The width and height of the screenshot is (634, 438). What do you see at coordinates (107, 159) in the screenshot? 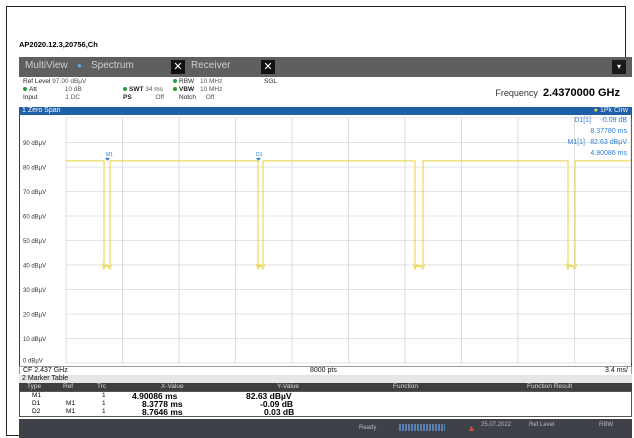
I see `marker-m1-icon` at bounding box center [107, 159].